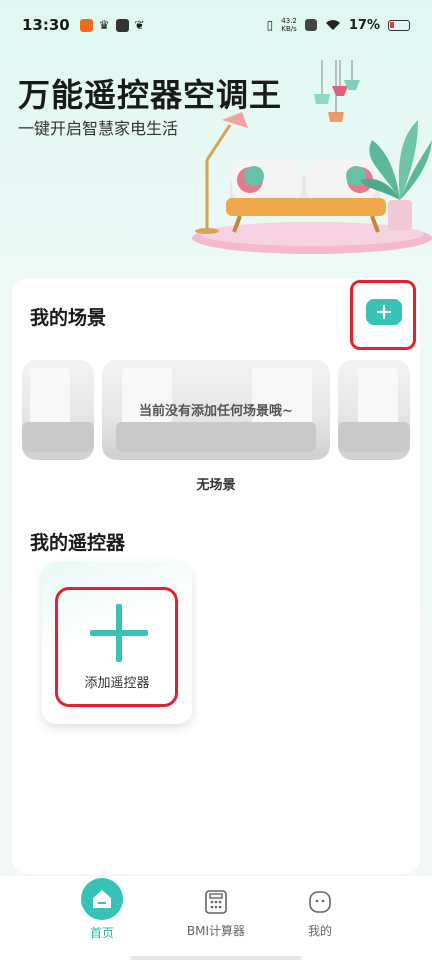 The height and width of the screenshot is (964, 432). I want to click on status-time: 13:30, so click(46, 25).